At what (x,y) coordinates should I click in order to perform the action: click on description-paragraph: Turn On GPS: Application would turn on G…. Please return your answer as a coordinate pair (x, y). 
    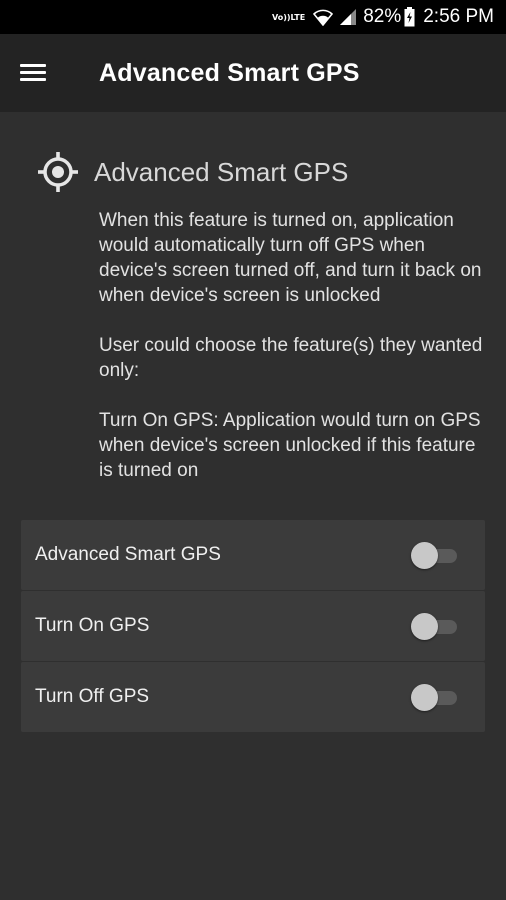
    Looking at the image, I should click on (290, 445).